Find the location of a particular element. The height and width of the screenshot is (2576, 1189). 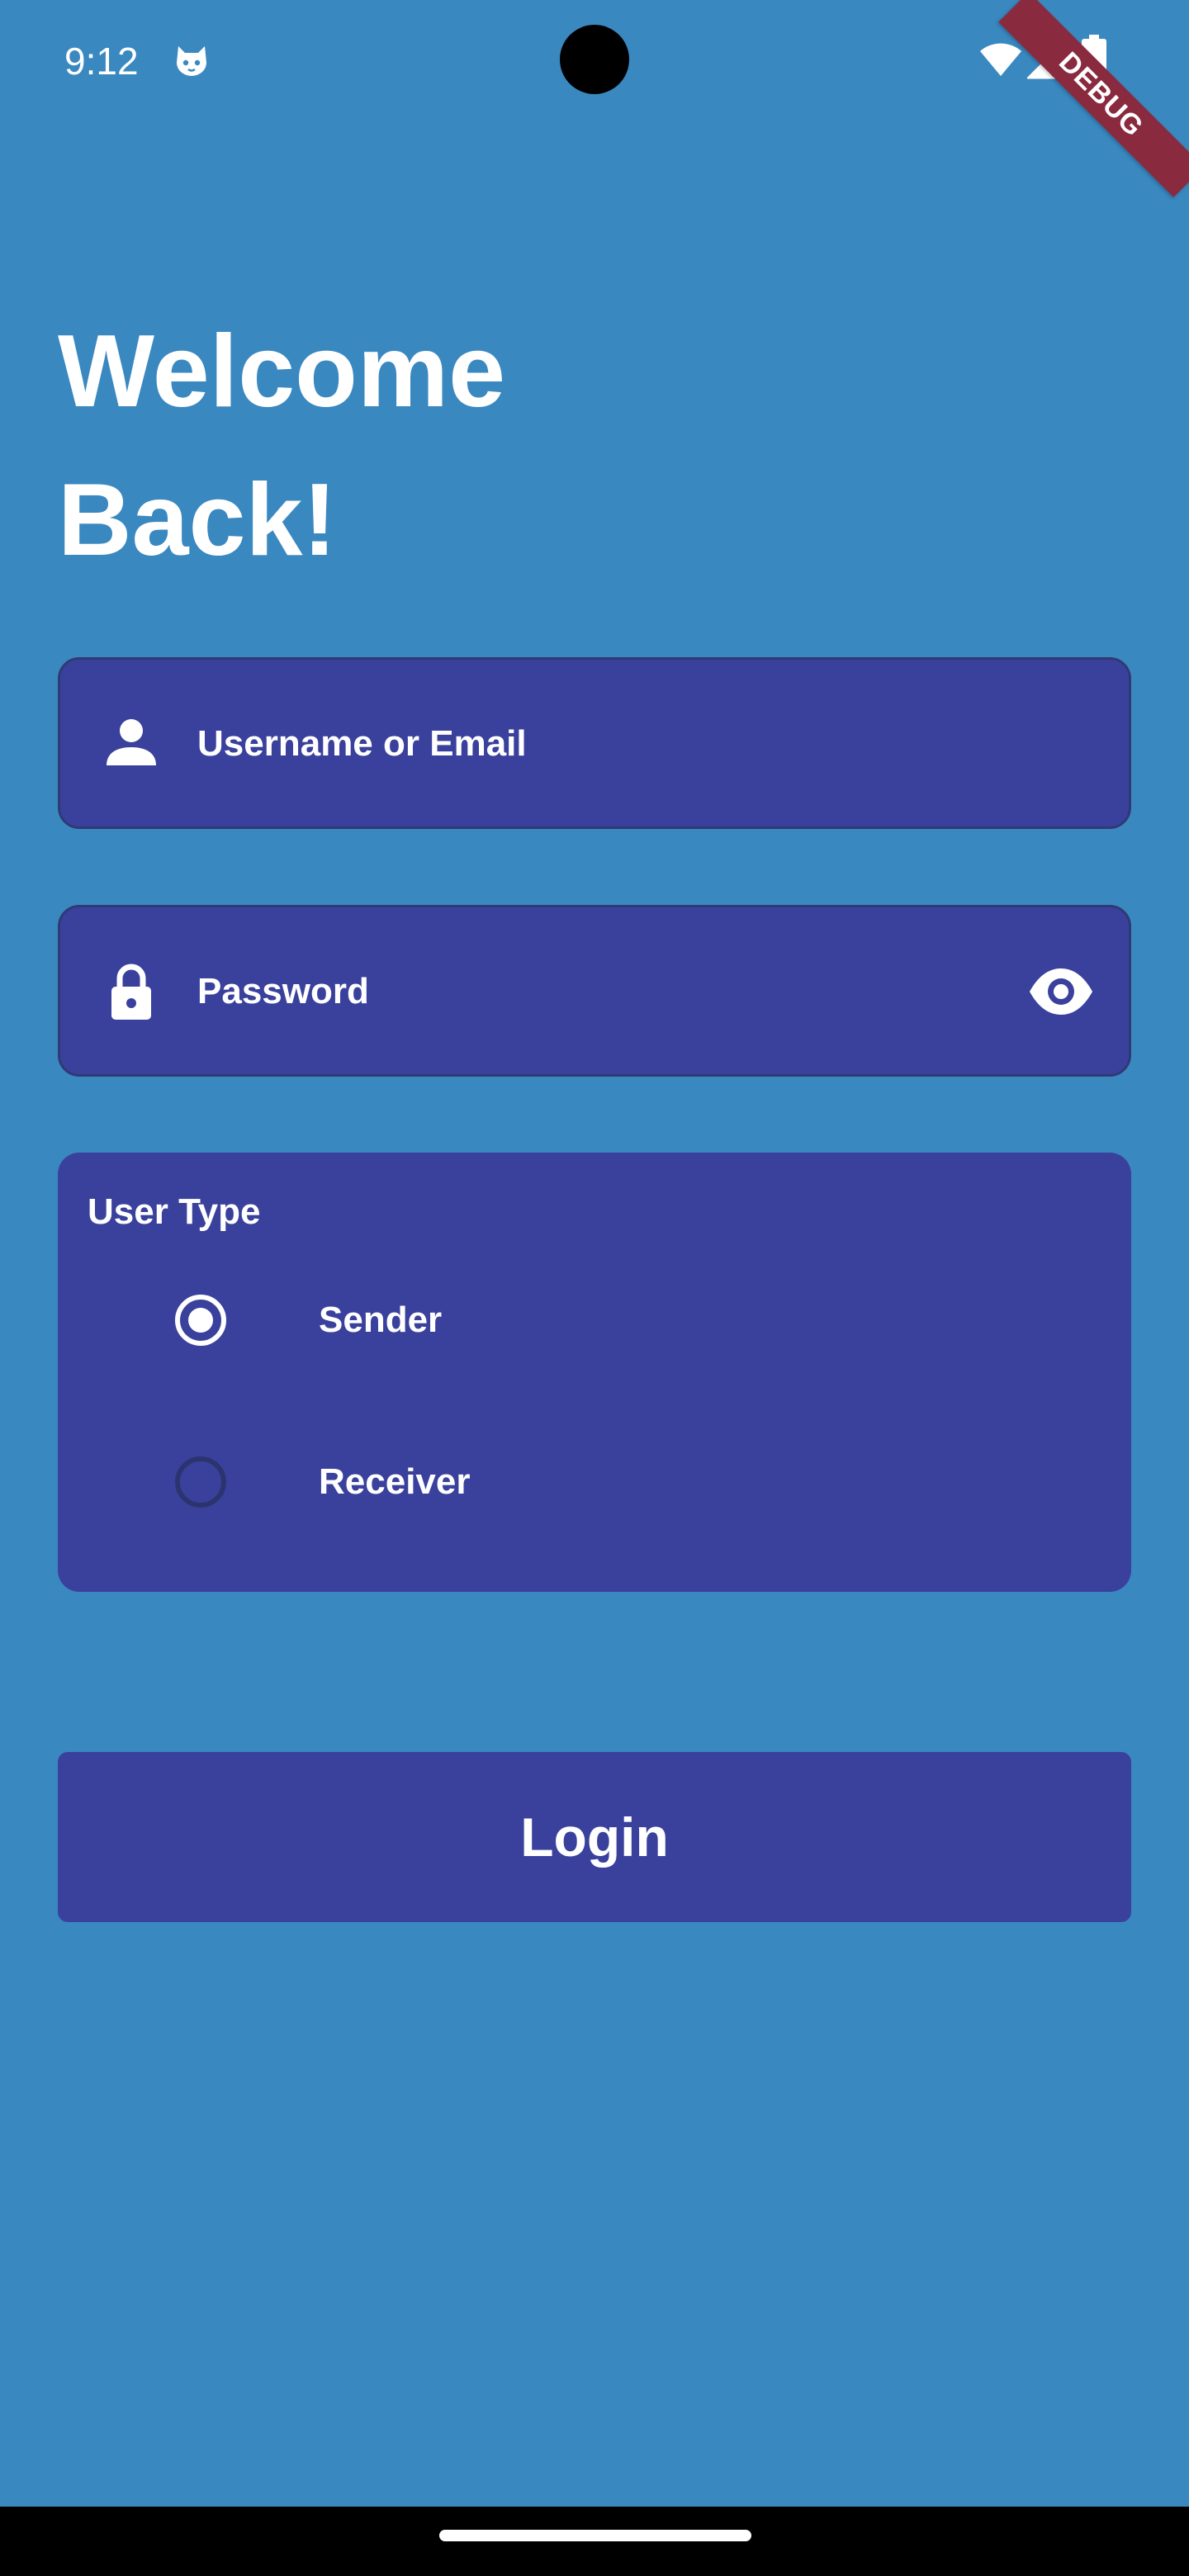

lock-icon is located at coordinates (131, 992).